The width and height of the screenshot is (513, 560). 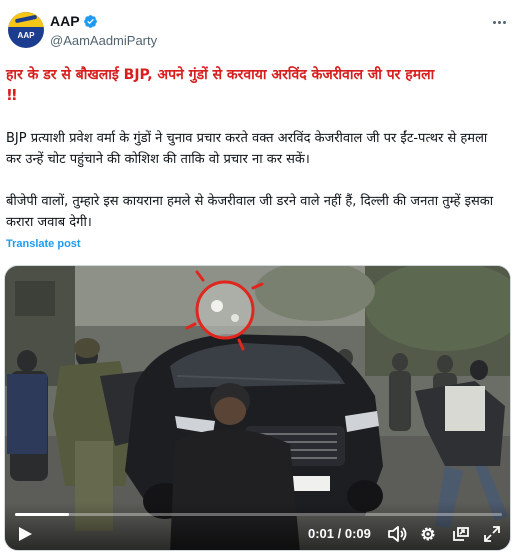 I want to click on fullscreen-icon, so click(x=492, y=534).